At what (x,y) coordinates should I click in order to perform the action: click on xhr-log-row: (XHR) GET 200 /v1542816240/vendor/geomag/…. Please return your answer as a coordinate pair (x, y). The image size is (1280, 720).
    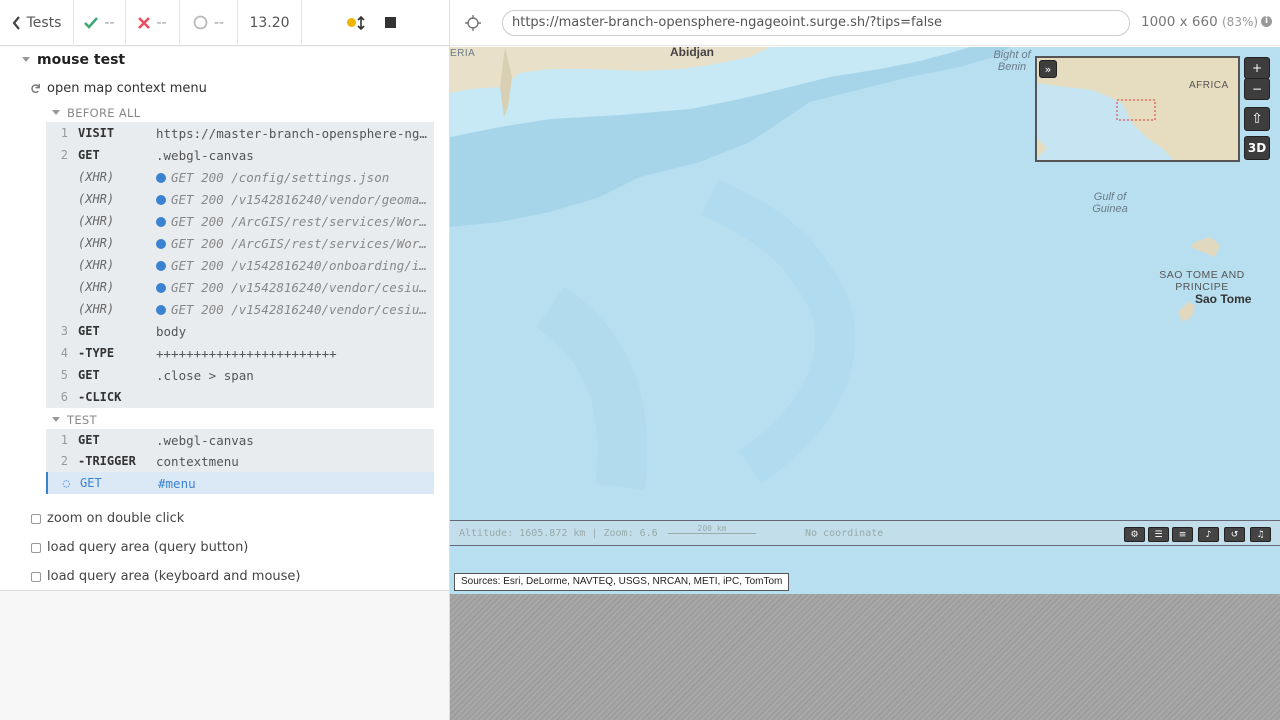
    Looking at the image, I should click on (240, 199).